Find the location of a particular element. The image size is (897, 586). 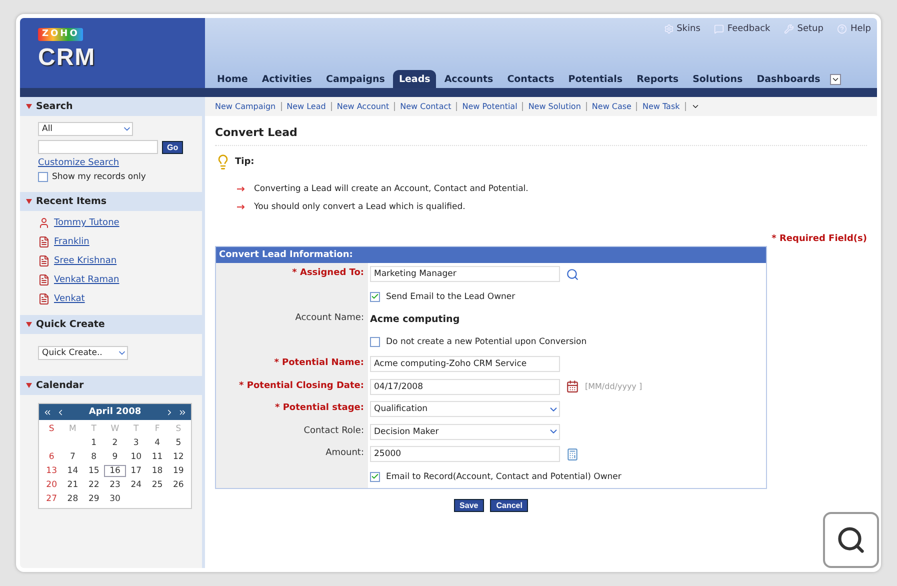

nav-tab: Solutions is located at coordinates (717, 79).